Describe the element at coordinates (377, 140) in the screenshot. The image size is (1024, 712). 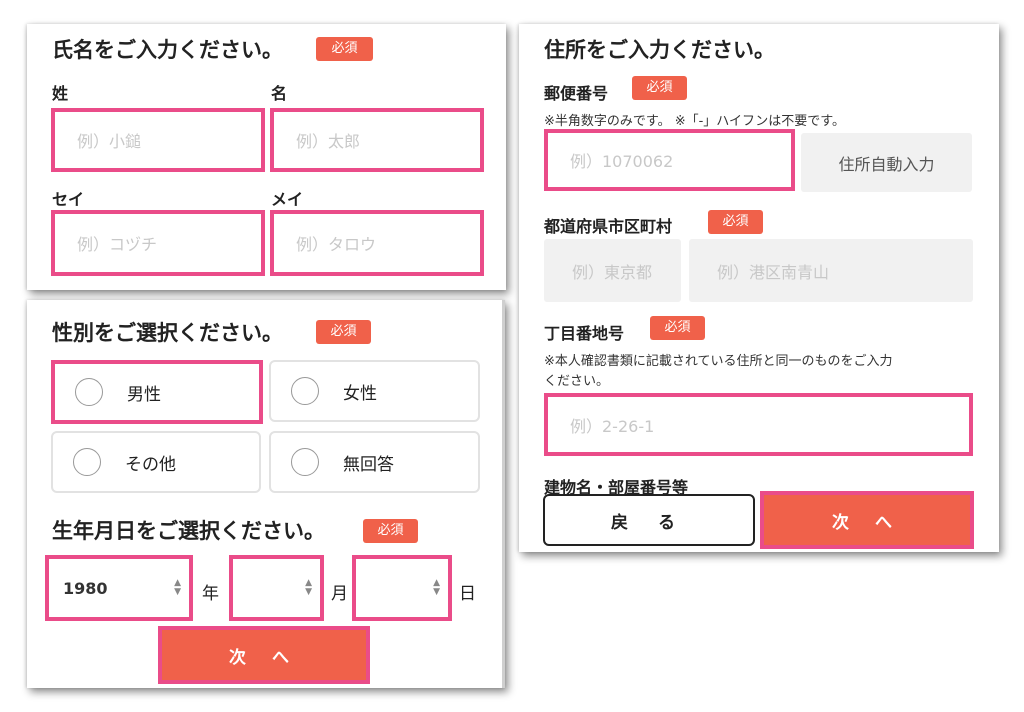
I see `first-name-input: 例）太郎` at that location.